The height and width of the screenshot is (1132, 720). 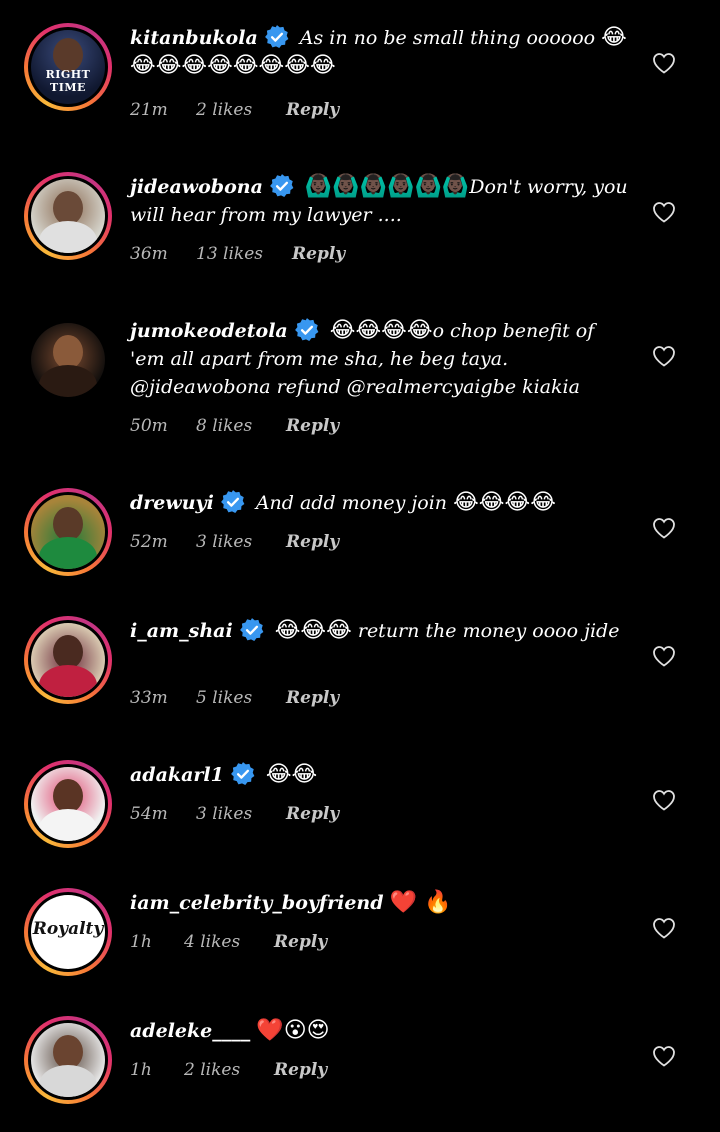 I want to click on comment-emojis: ❤️ 🔥, so click(x=420, y=902).